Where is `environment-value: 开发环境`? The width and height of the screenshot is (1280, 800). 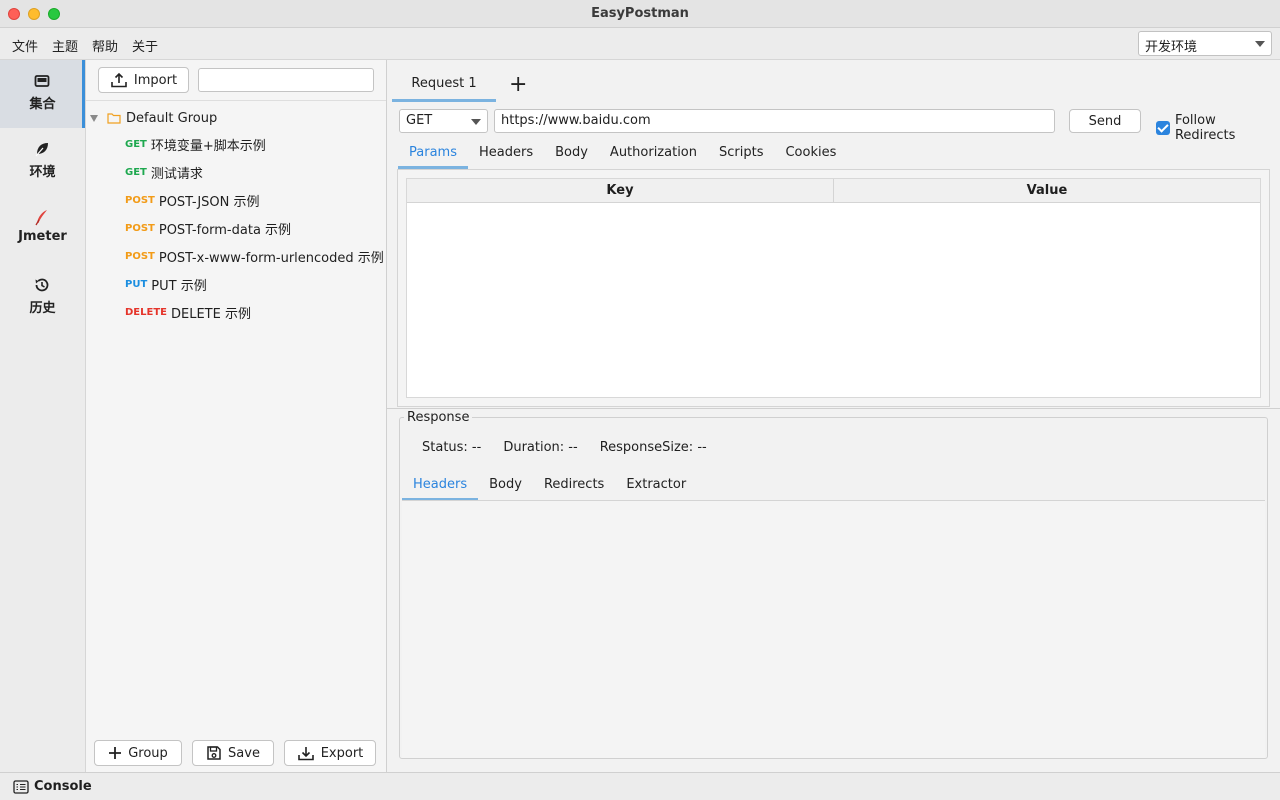
environment-value: 开发环境 is located at coordinates (1171, 47).